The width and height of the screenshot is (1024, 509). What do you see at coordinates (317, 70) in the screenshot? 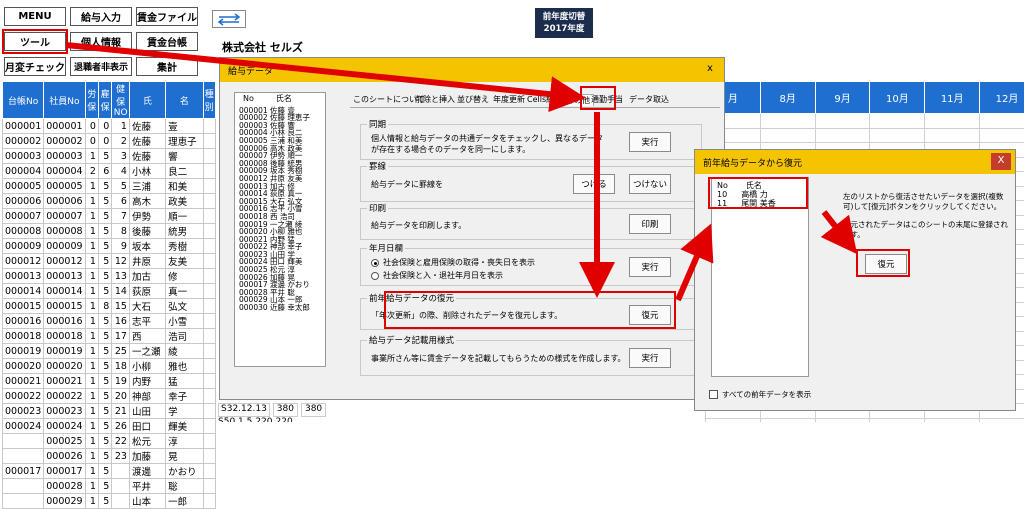
I see `arrow-tools-to-tab` at bounding box center [317, 70].